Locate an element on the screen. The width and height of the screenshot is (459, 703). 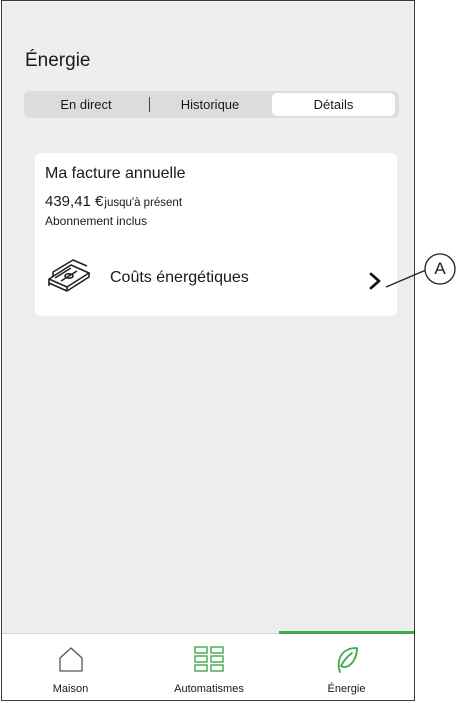
page-title: Énergie is located at coordinates (58, 60).